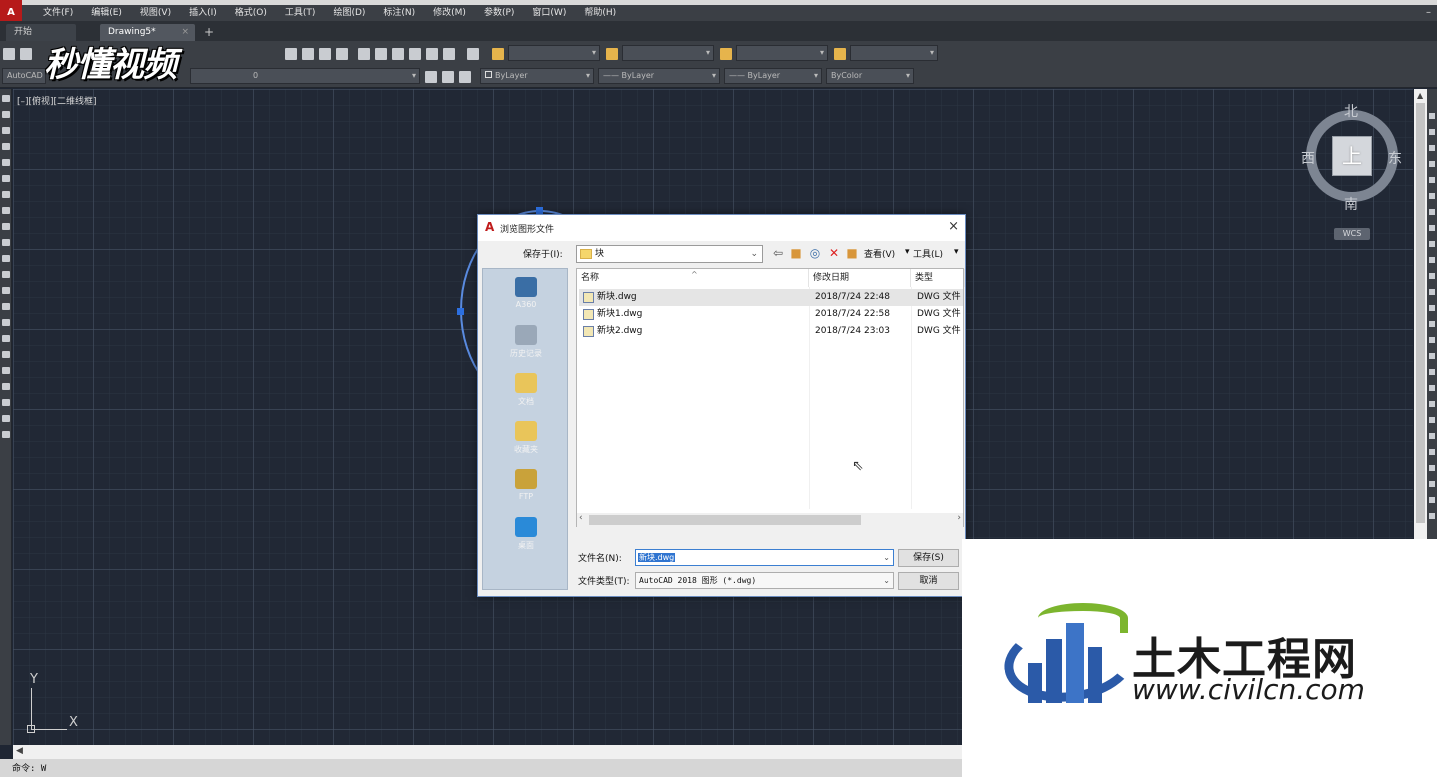  I want to click on calculator-icon, so click(449, 54).